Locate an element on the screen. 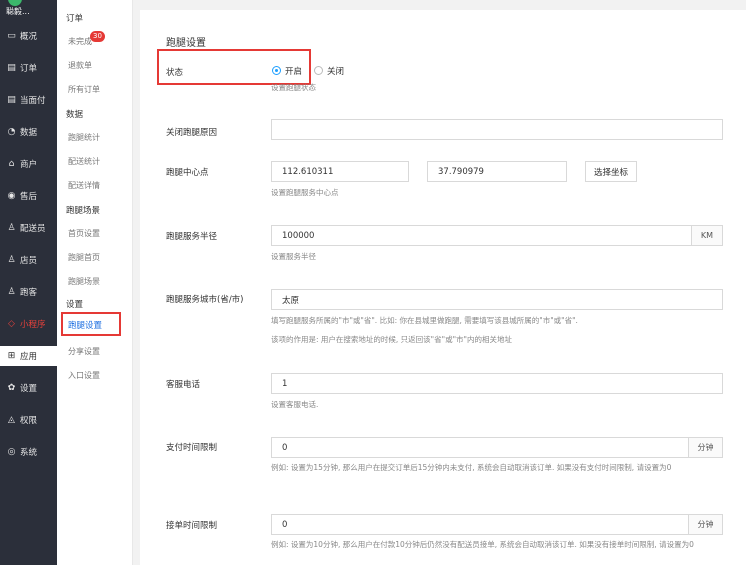  submenu-title-data: 数据 is located at coordinates (75, 115).